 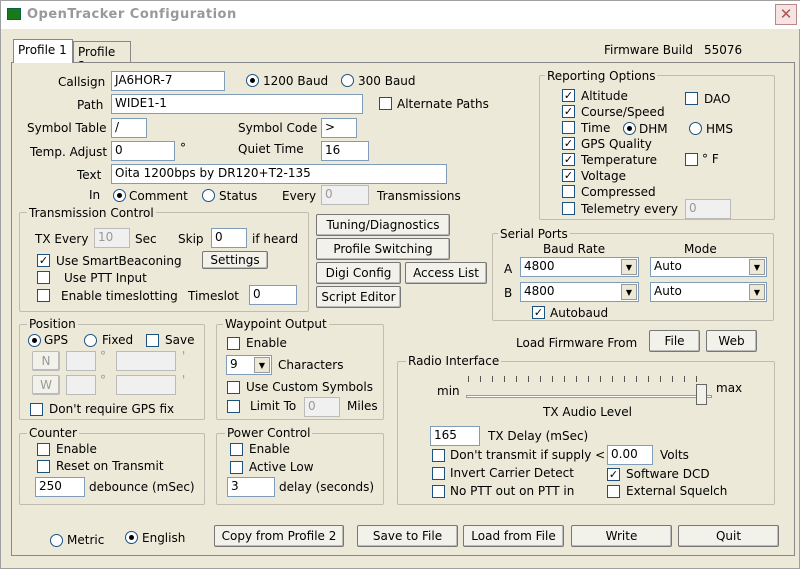 What do you see at coordinates (252, 80) in the screenshot?
I see `baud-1200-radio` at bounding box center [252, 80].